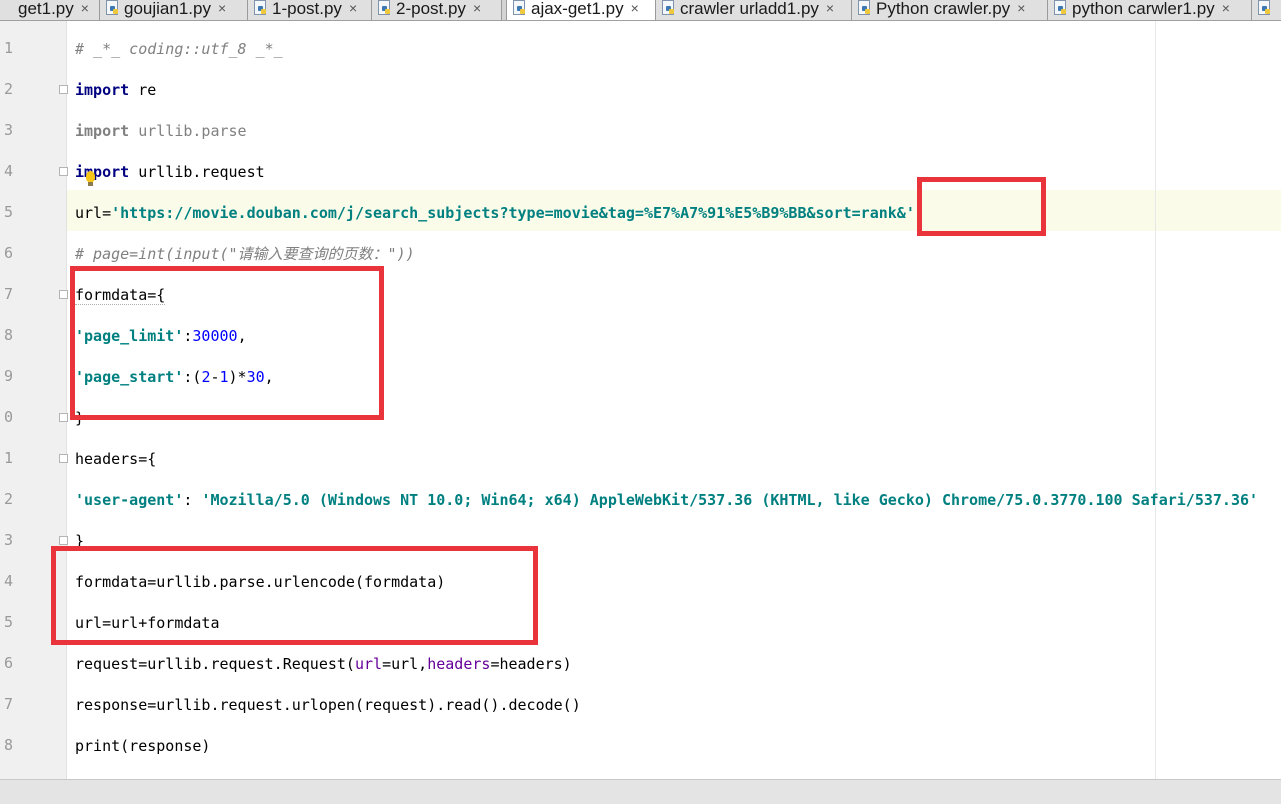  I want to click on code-line-11: headers={, so click(115, 459).